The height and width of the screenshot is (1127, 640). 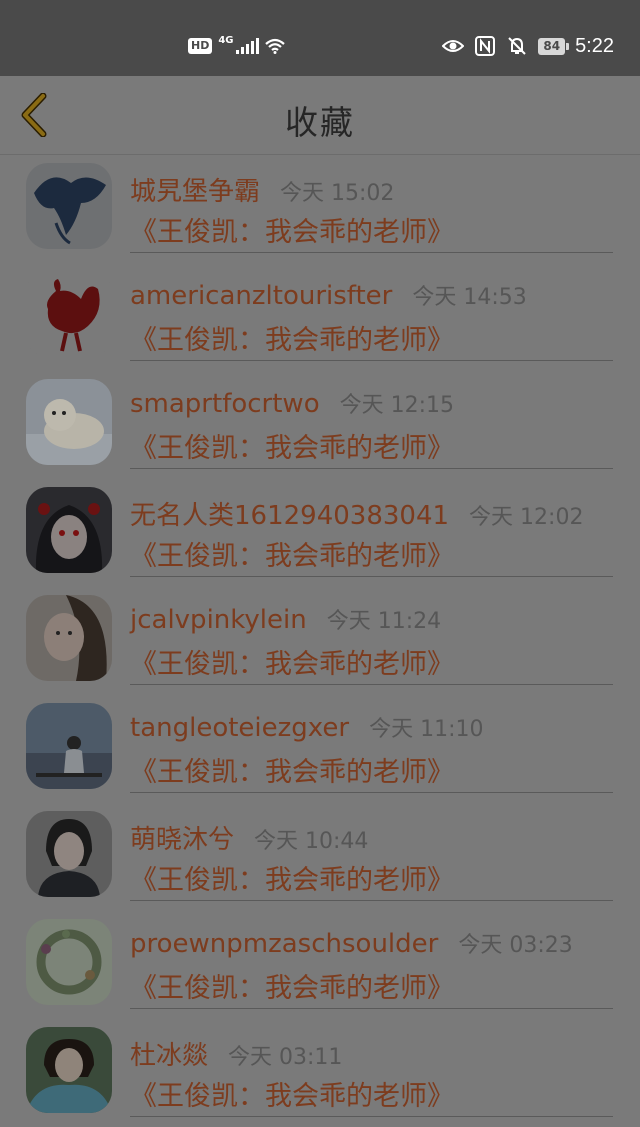 I want to click on app-header: 收藏, so click(x=320, y=115).